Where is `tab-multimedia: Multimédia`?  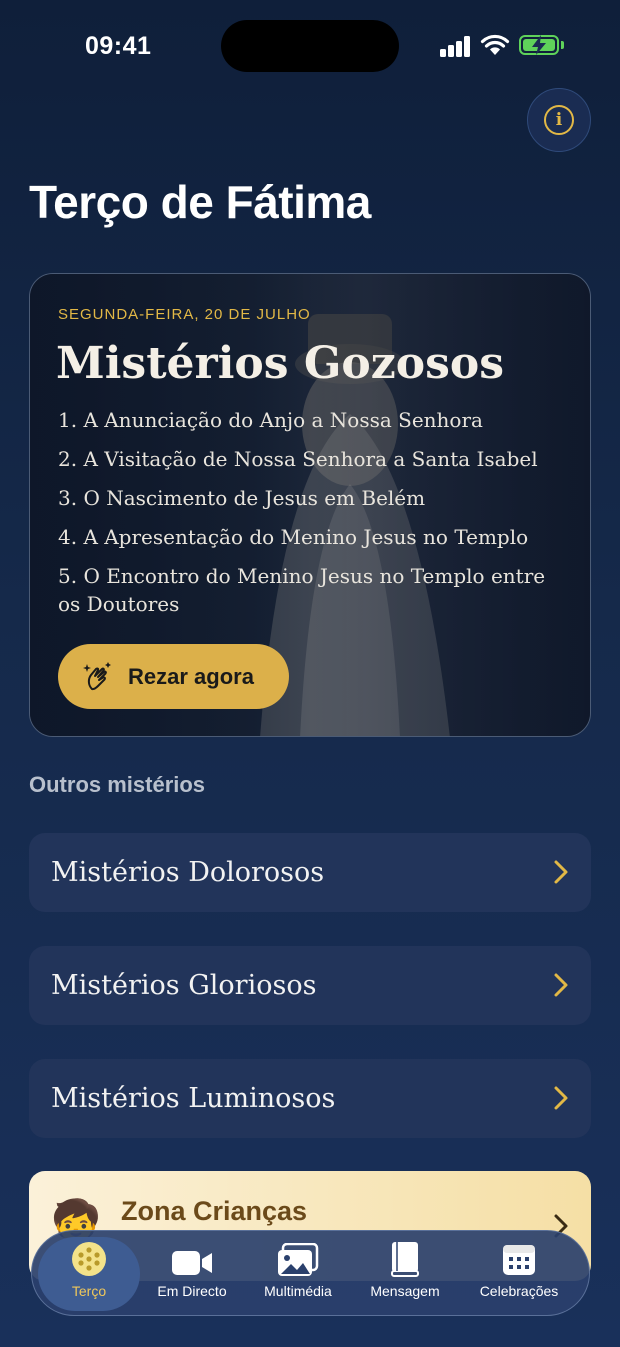
tab-multimedia: Multimédia is located at coordinates (298, 1274).